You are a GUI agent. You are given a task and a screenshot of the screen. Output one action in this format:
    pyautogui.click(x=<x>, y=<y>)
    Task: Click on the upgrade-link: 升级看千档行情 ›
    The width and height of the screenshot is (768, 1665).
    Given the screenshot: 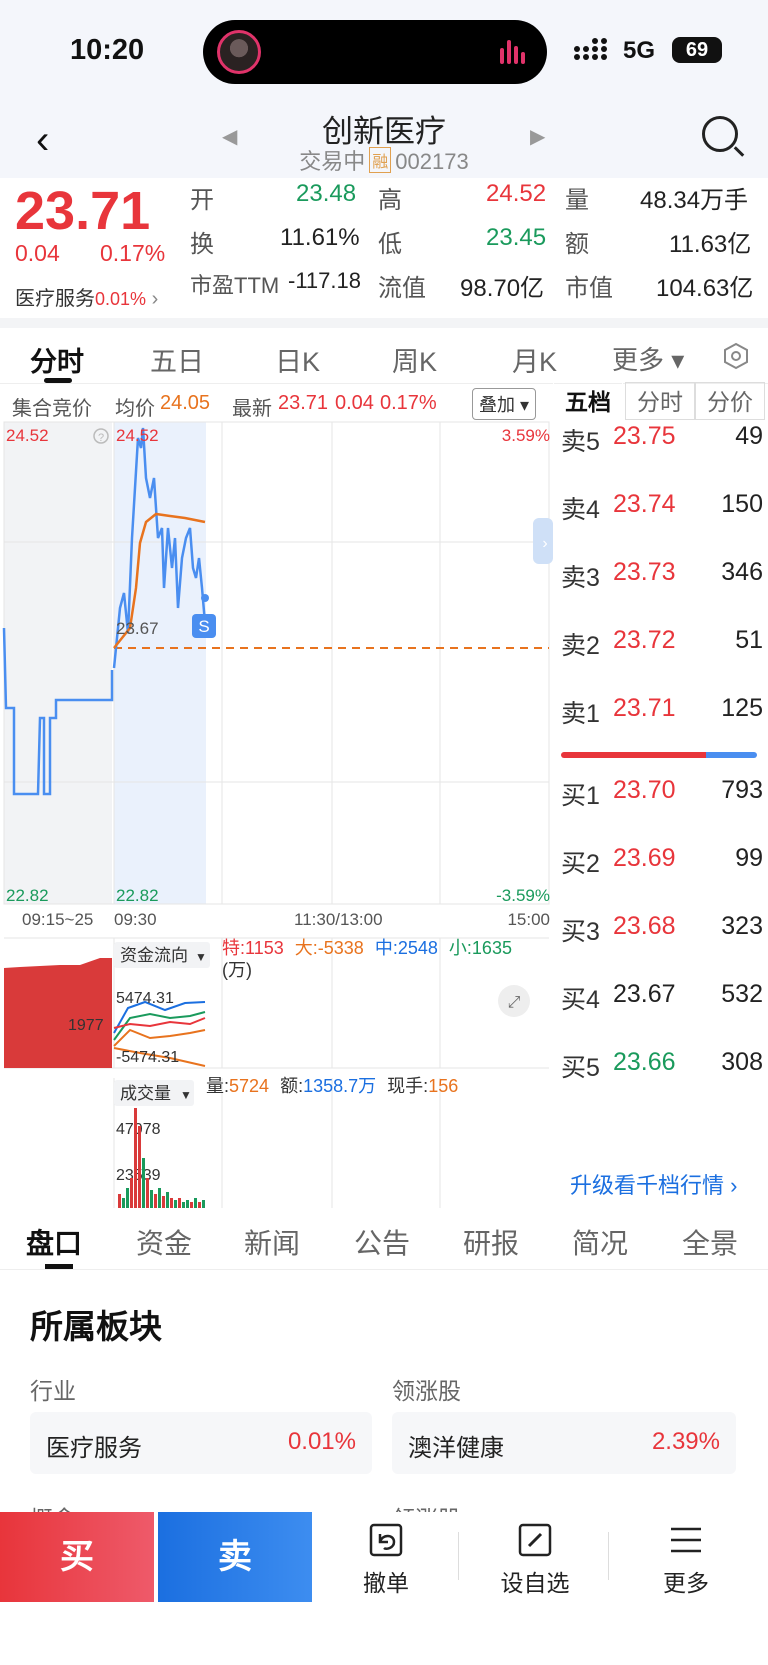 What is the action you would take?
    pyautogui.click(x=653, y=1184)
    